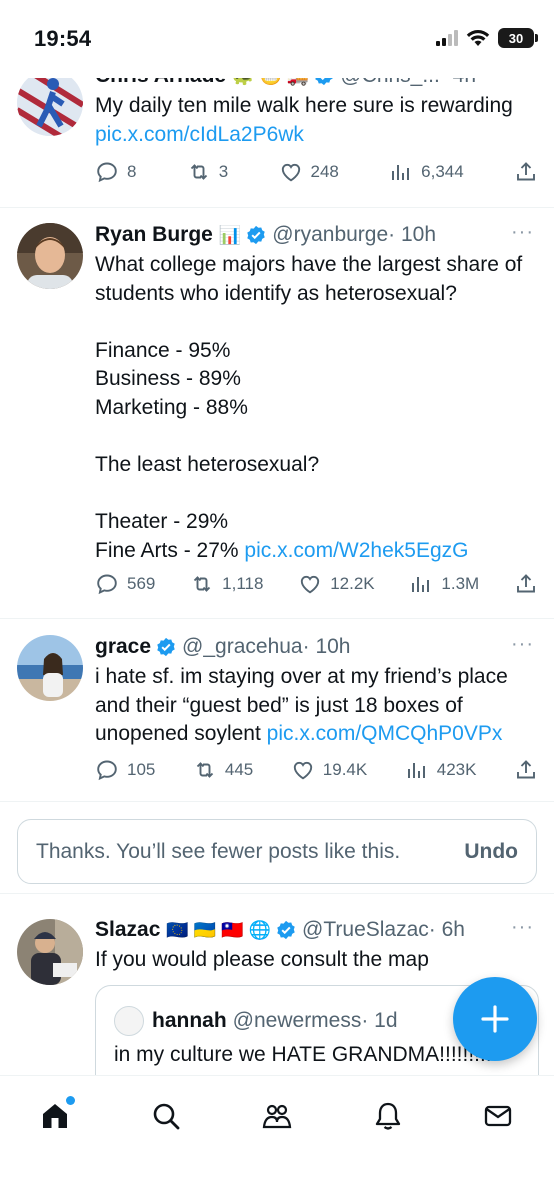 Image resolution: width=554 pixels, height=1199 pixels. What do you see at coordinates (447, 38) in the screenshot?
I see `cellular-signal-icon` at bounding box center [447, 38].